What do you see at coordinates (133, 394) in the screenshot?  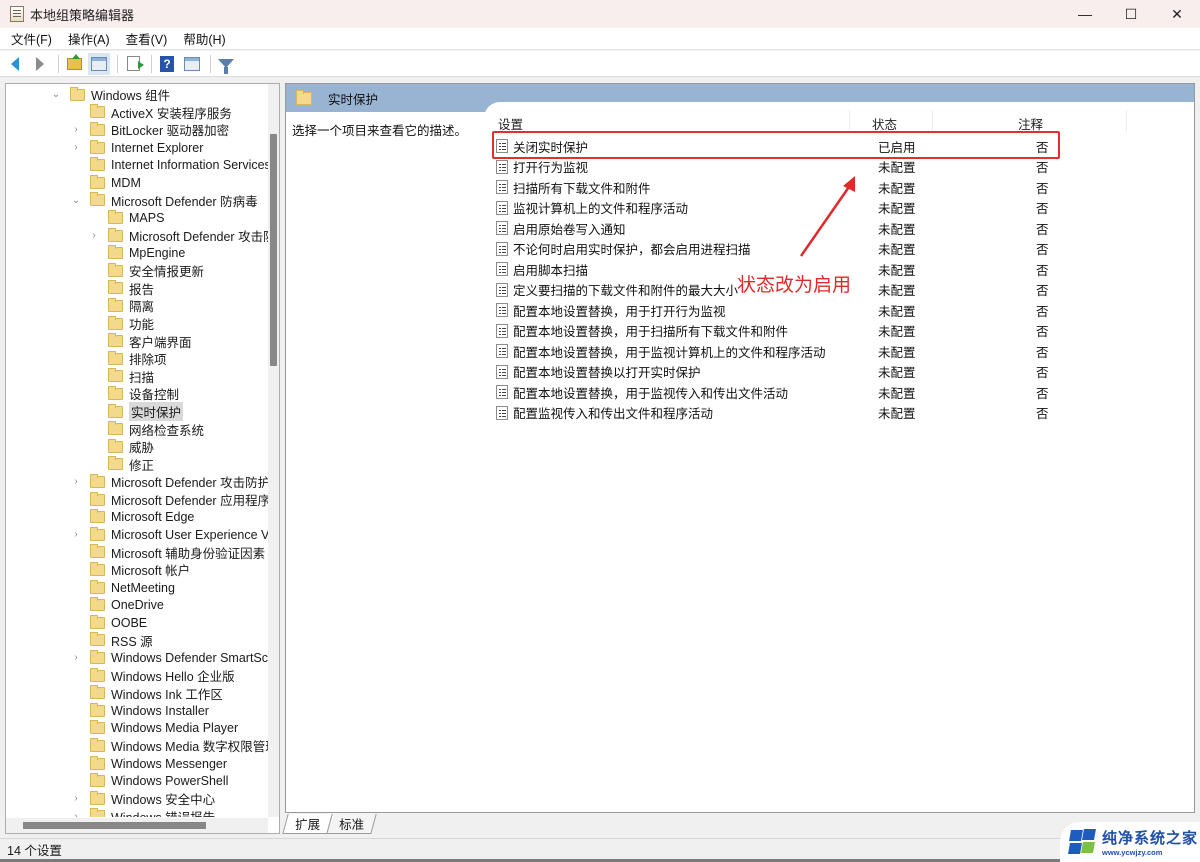 I see `tree-item: 设备控制` at bounding box center [133, 394].